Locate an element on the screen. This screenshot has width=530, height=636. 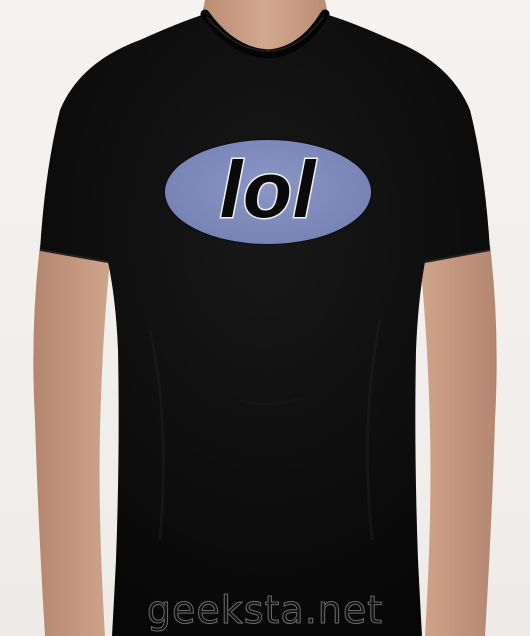
print-text: lol is located at coordinates (267, 190).